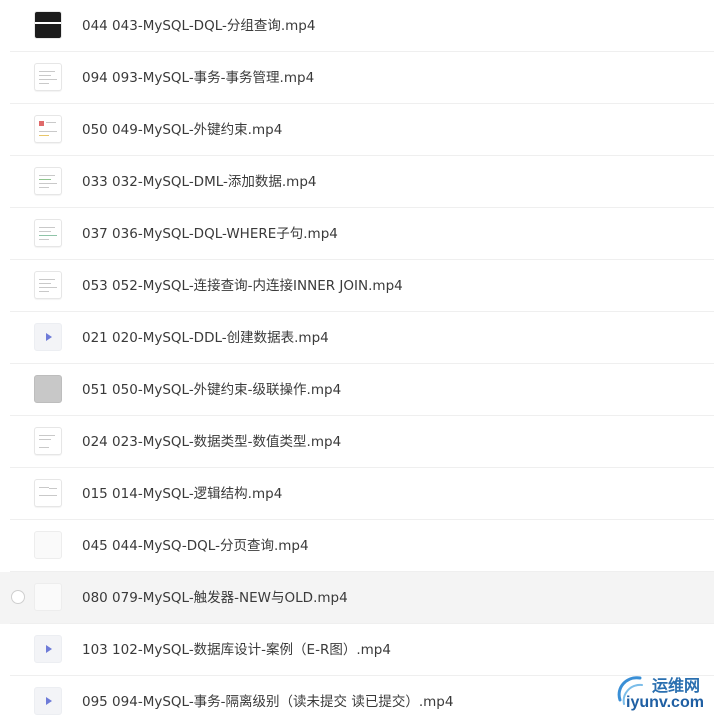  Describe the element at coordinates (268, 702) in the screenshot. I see `file-name: 095 094-MySQL-事务-隔离级别（读未提交 读已提交）.mp4` at that location.